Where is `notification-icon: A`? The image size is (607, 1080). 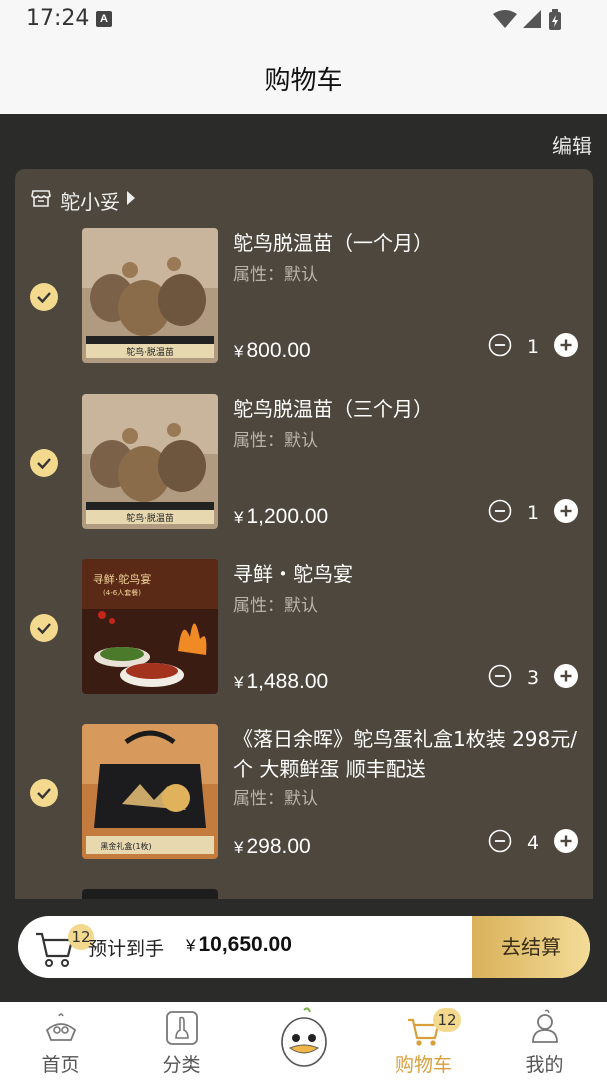
notification-icon: A is located at coordinates (104, 19).